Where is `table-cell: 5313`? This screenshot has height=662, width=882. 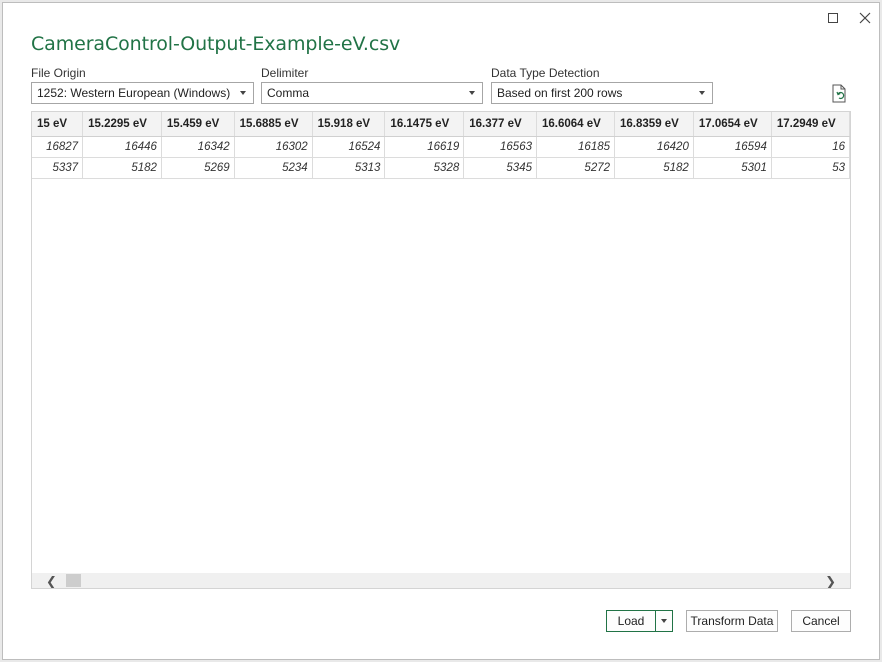
table-cell: 5313 is located at coordinates (349, 168).